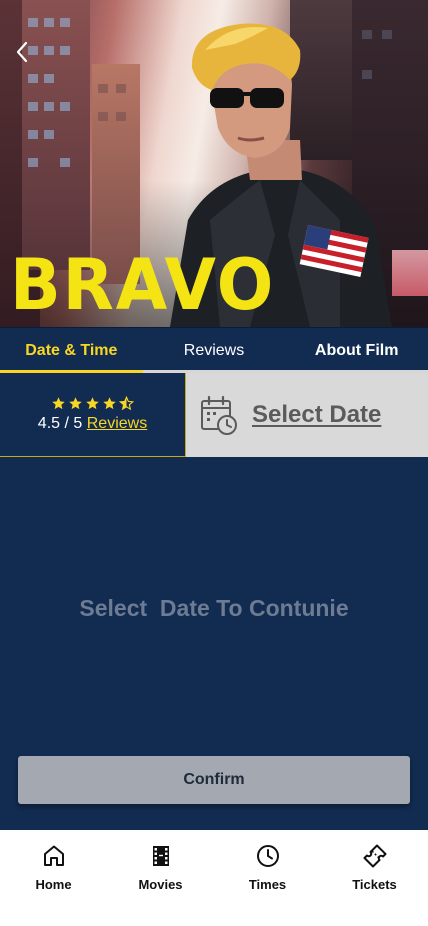 This screenshot has height=926, width=428. I want to click on tab-date-time: Date & Time, so click(71, 350).